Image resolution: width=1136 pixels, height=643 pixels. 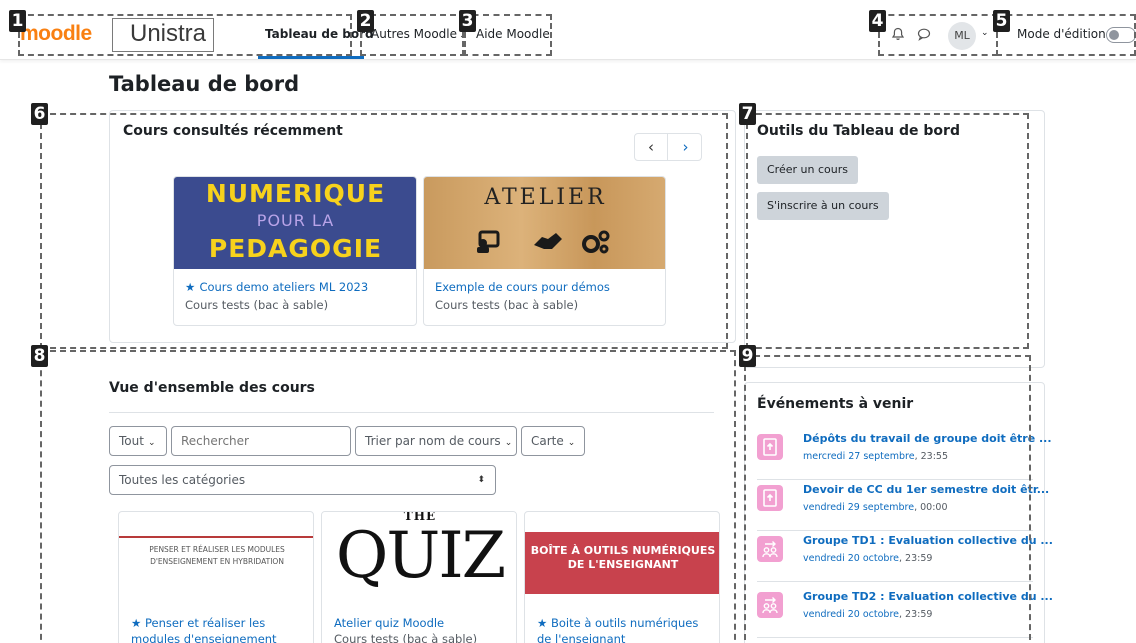 What do you see at coordinates (295, 220) in the screenshot?
I see `course-image-text: POUR LA` at bounding box center [295, 220].